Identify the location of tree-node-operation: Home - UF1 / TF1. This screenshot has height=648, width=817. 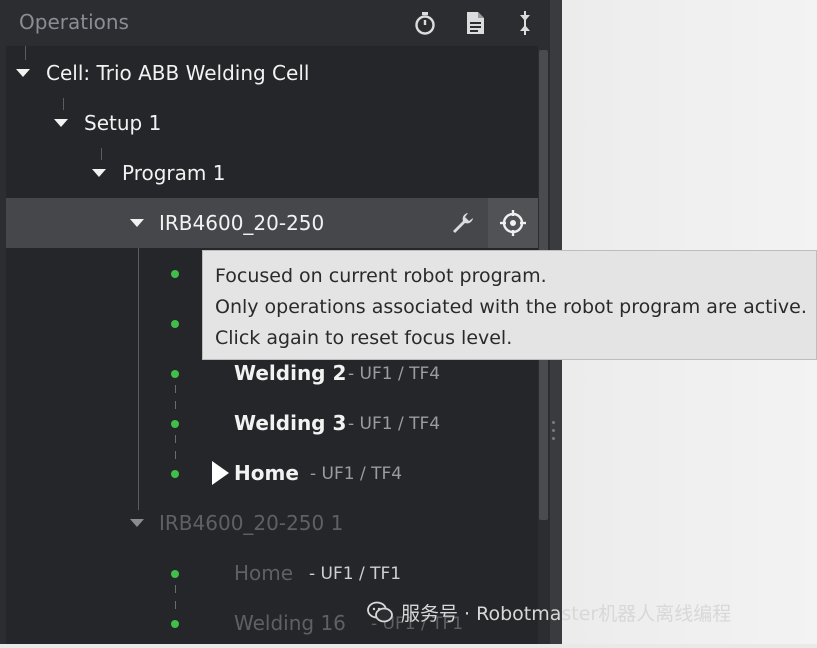
(272, 573).